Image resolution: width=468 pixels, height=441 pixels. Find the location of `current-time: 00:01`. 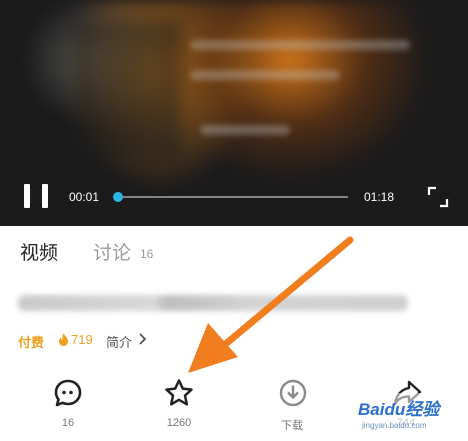

current-time: 00:01 is located at coordinates (84, 197).